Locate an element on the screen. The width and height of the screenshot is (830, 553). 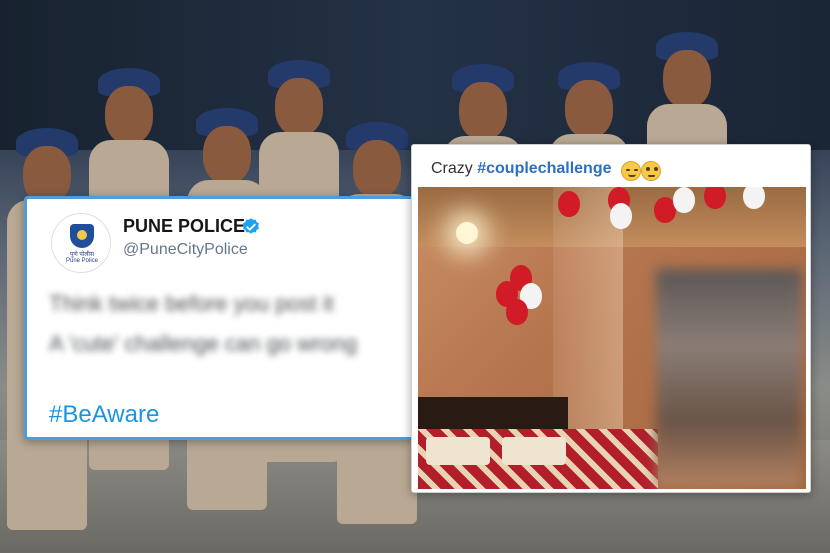
verified-badge-icon is located at coordinates (251, 226).